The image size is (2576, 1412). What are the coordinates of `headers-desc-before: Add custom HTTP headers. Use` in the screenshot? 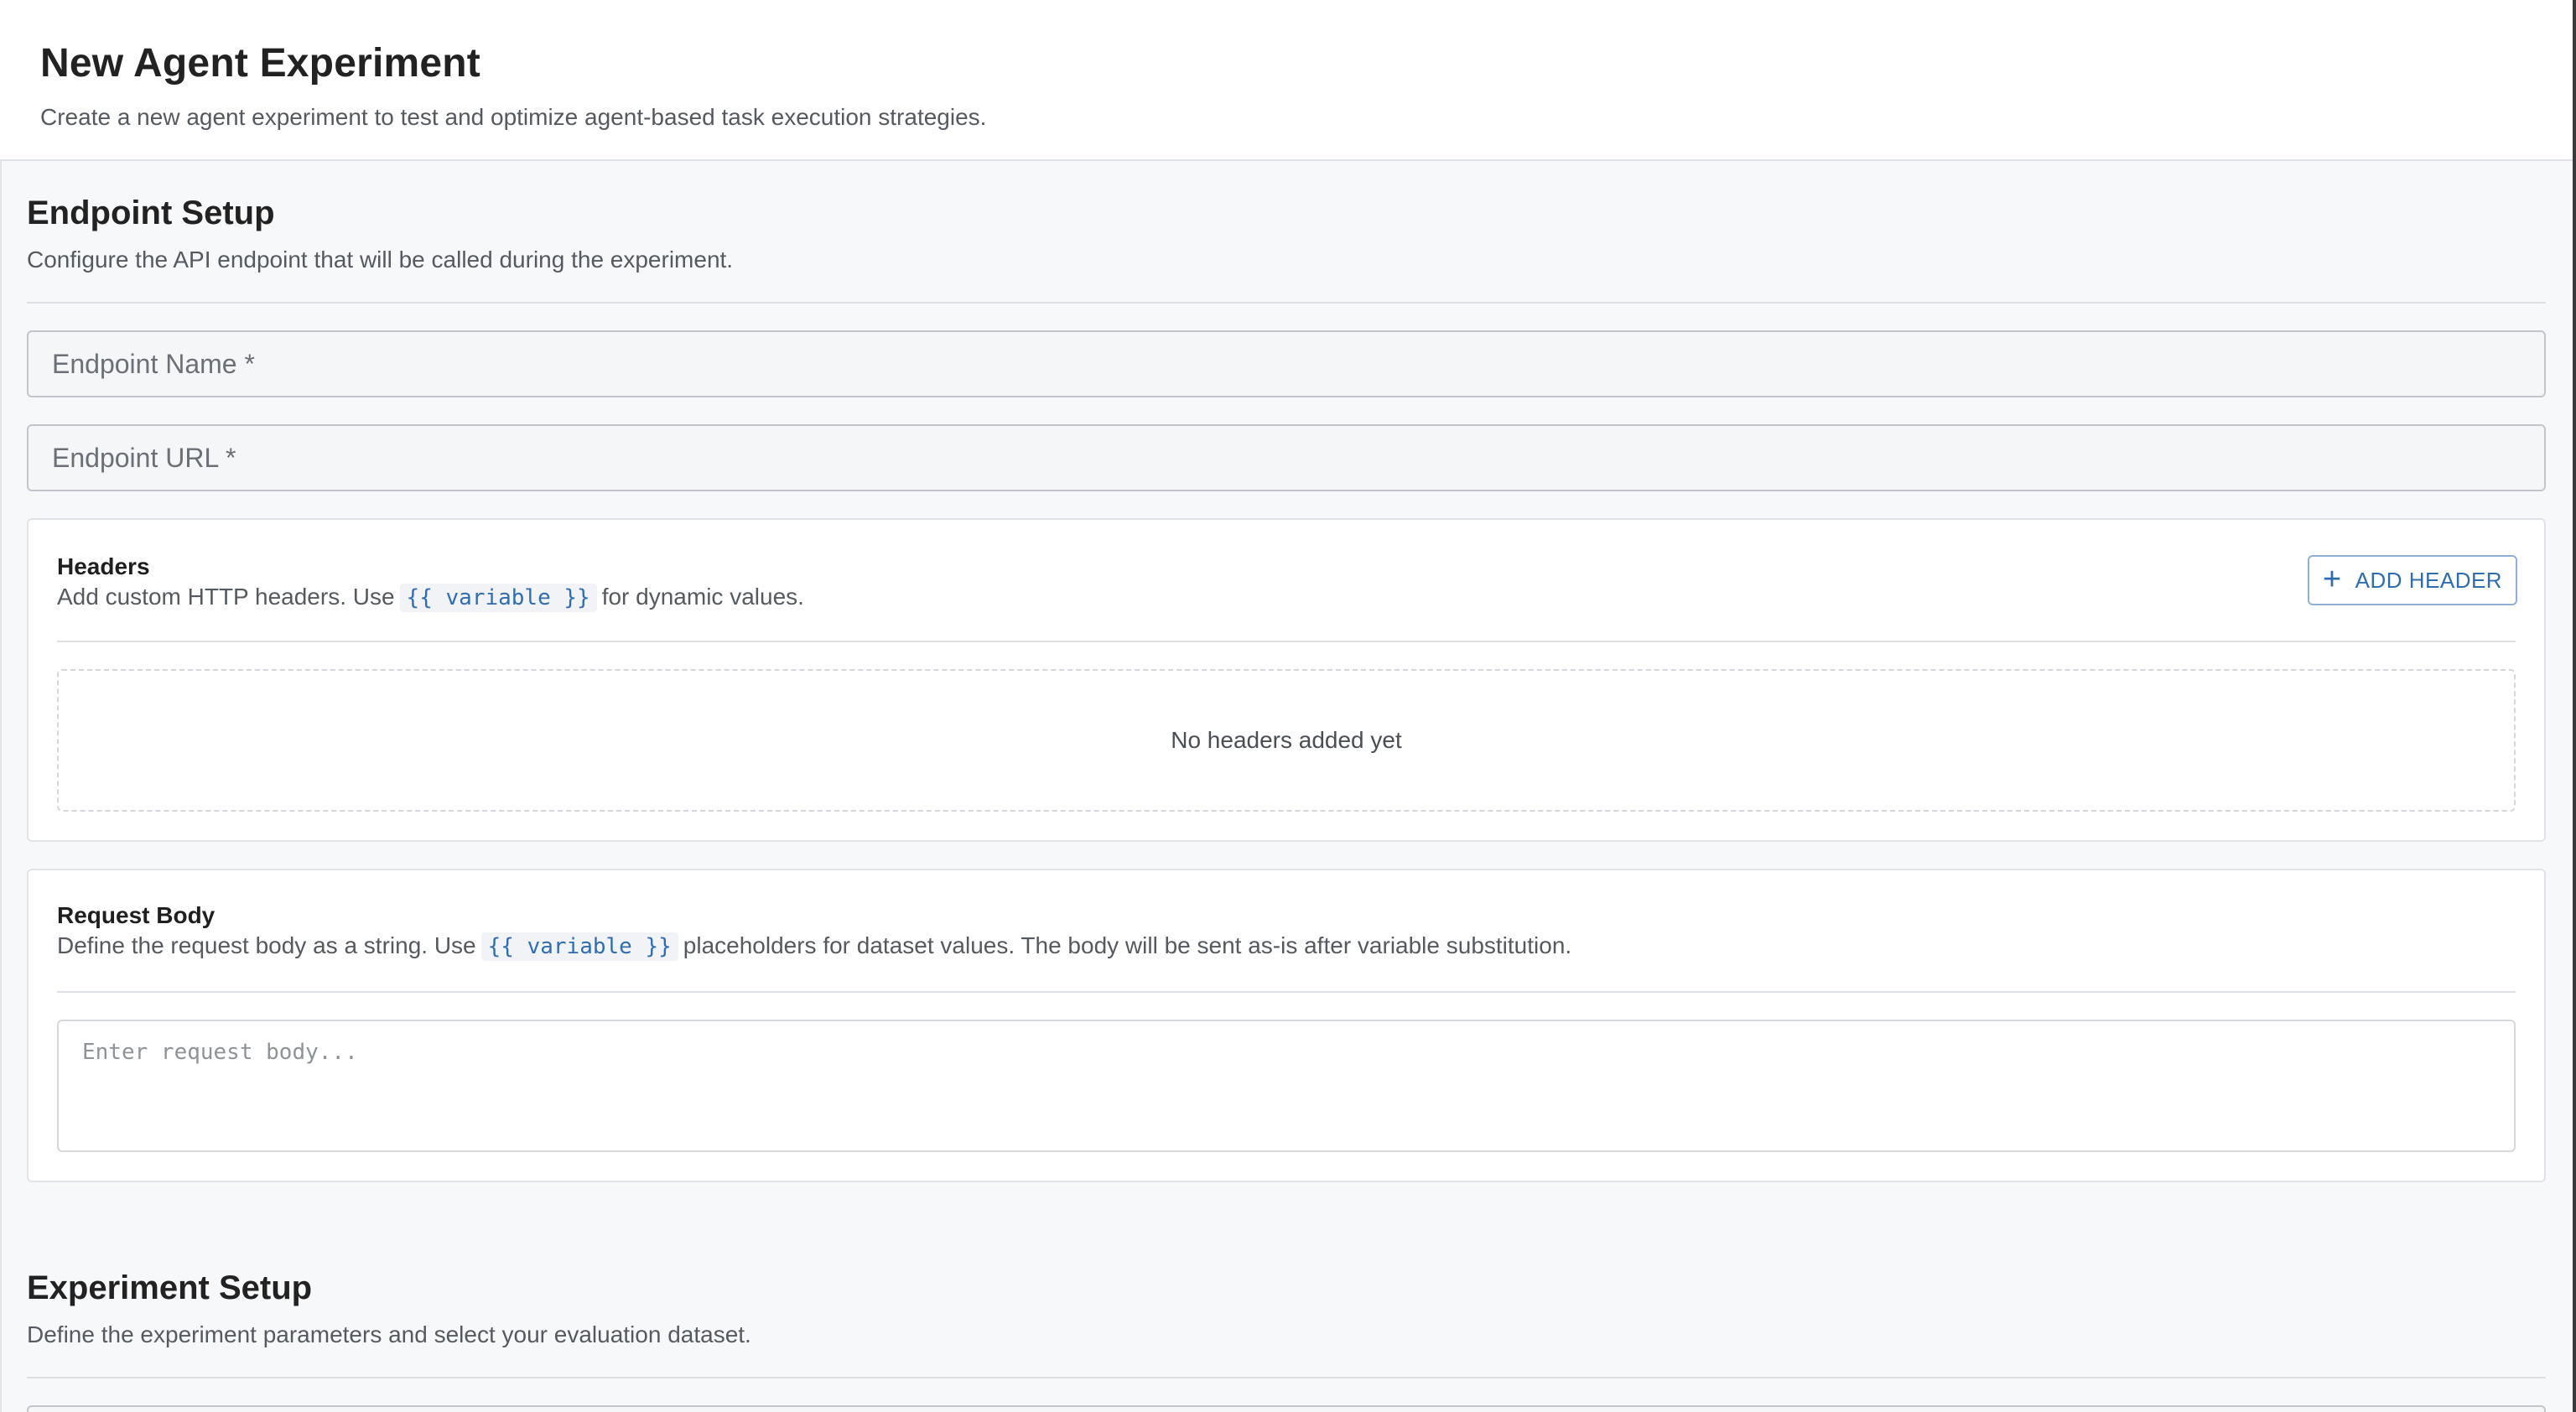 It's located at (226, 597).